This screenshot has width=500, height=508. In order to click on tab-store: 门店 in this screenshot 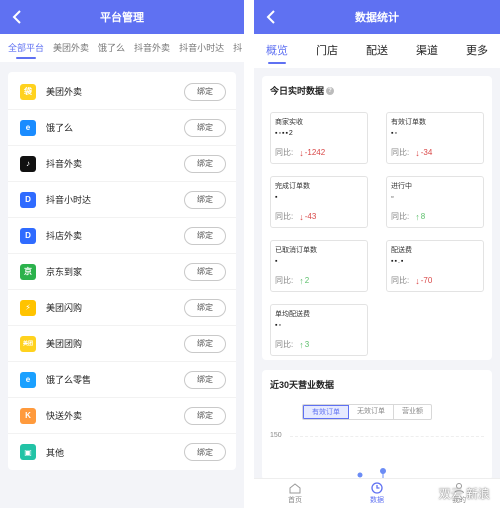, I will do `click(327, 51)`.